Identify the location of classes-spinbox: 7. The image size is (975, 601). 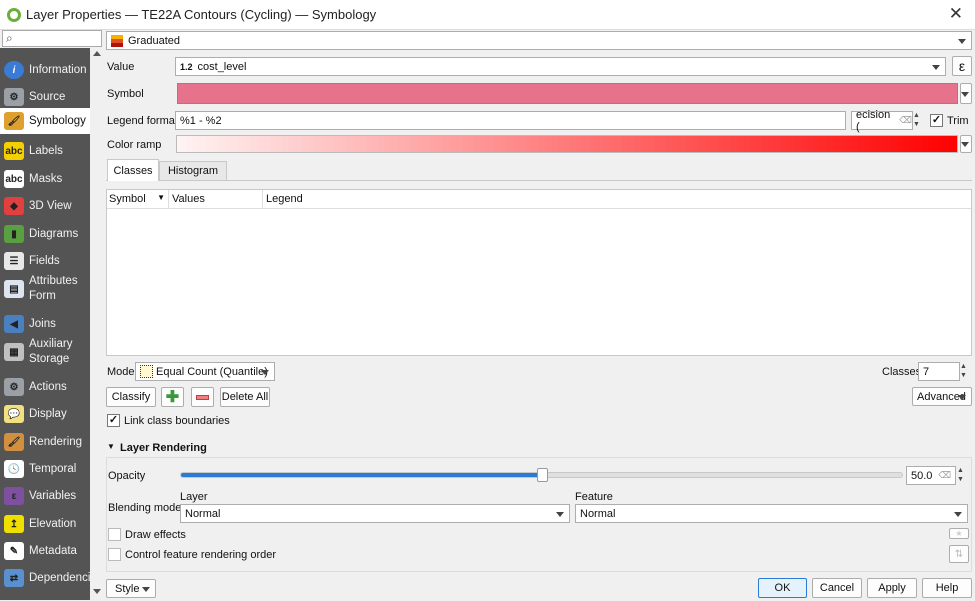
(939, 371).